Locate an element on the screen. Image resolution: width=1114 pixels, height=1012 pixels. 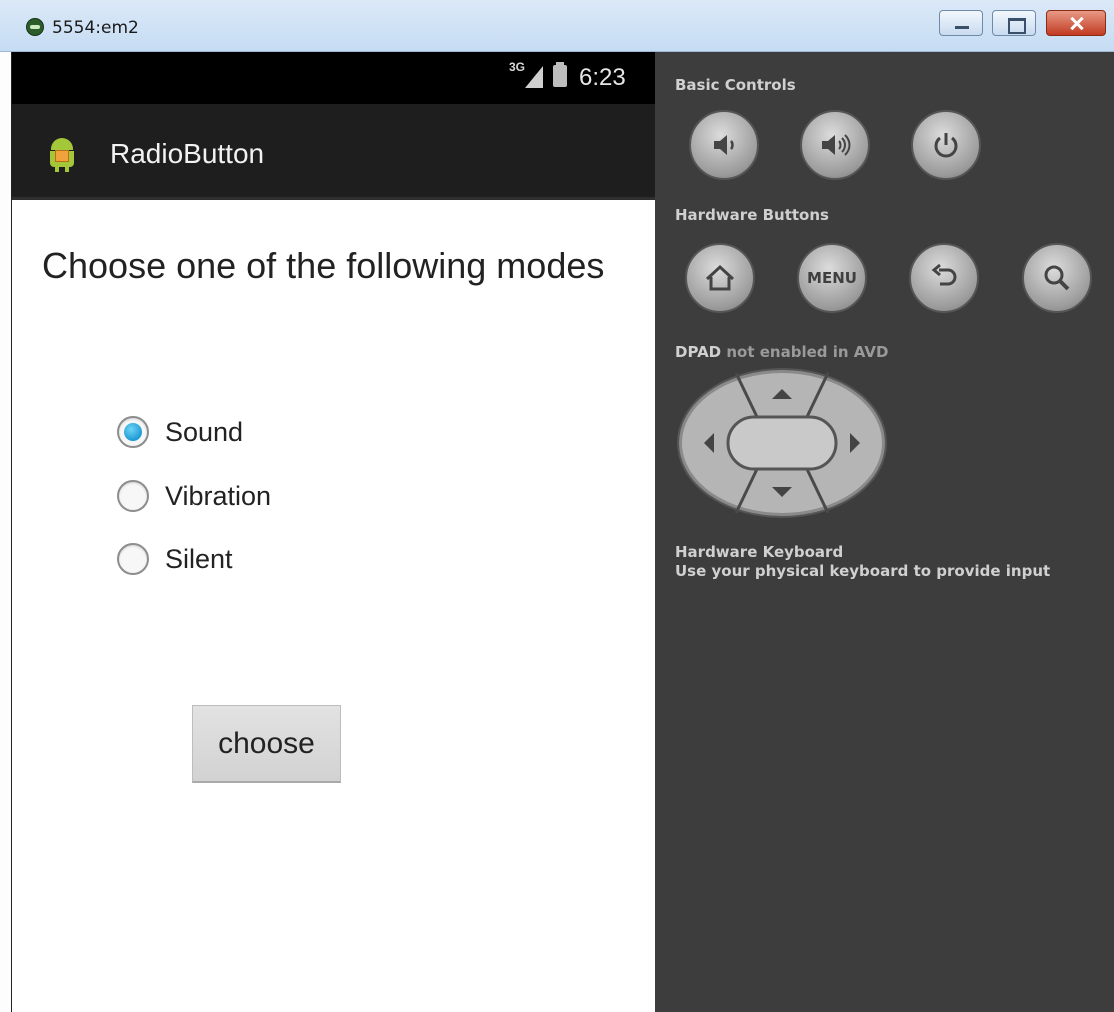
status-bar: 3G 6:23 is located at coordinates (333, 78).